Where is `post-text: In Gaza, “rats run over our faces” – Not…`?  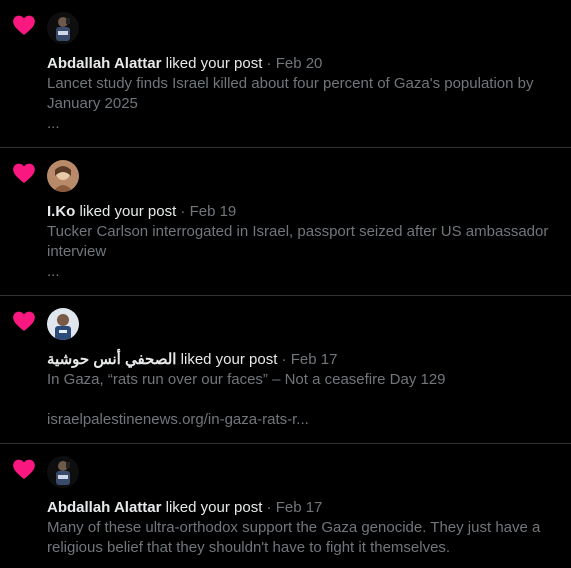
post-text: In Gaza, “rats run over our faces” – Not… is located at coordinates (246, 379).